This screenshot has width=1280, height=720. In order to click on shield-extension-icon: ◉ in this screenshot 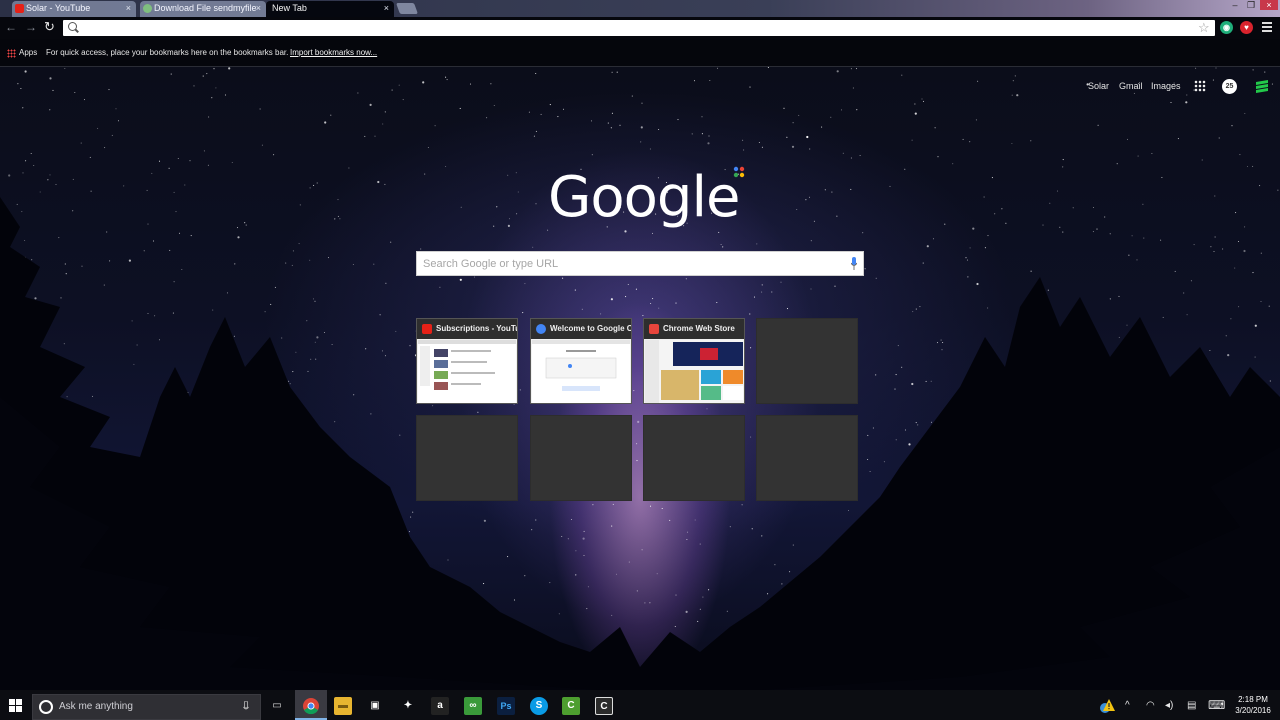, I will do `click(1226, 27)`.